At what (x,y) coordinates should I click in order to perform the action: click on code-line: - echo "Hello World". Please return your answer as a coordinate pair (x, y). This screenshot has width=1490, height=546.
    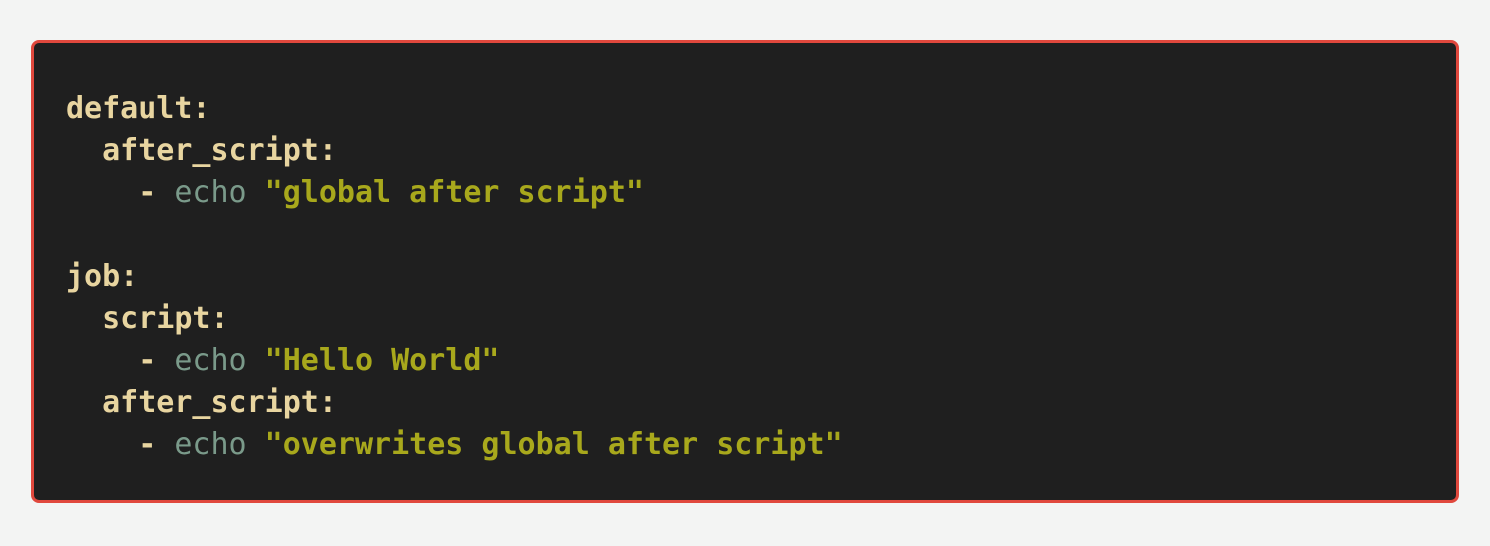
    Looking at the image, I should click on (454, 361).